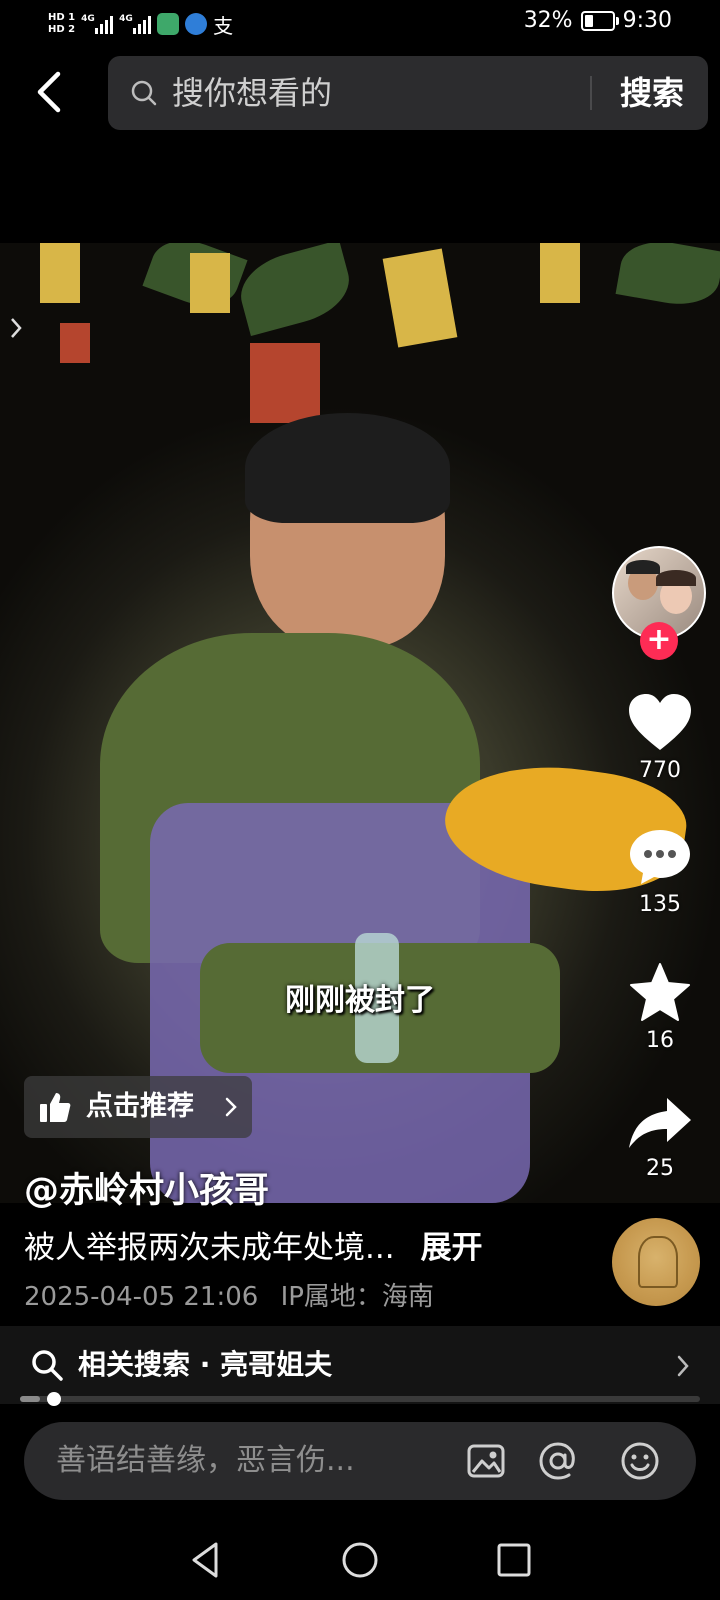  I want to click on back-button, so click(50, 92).